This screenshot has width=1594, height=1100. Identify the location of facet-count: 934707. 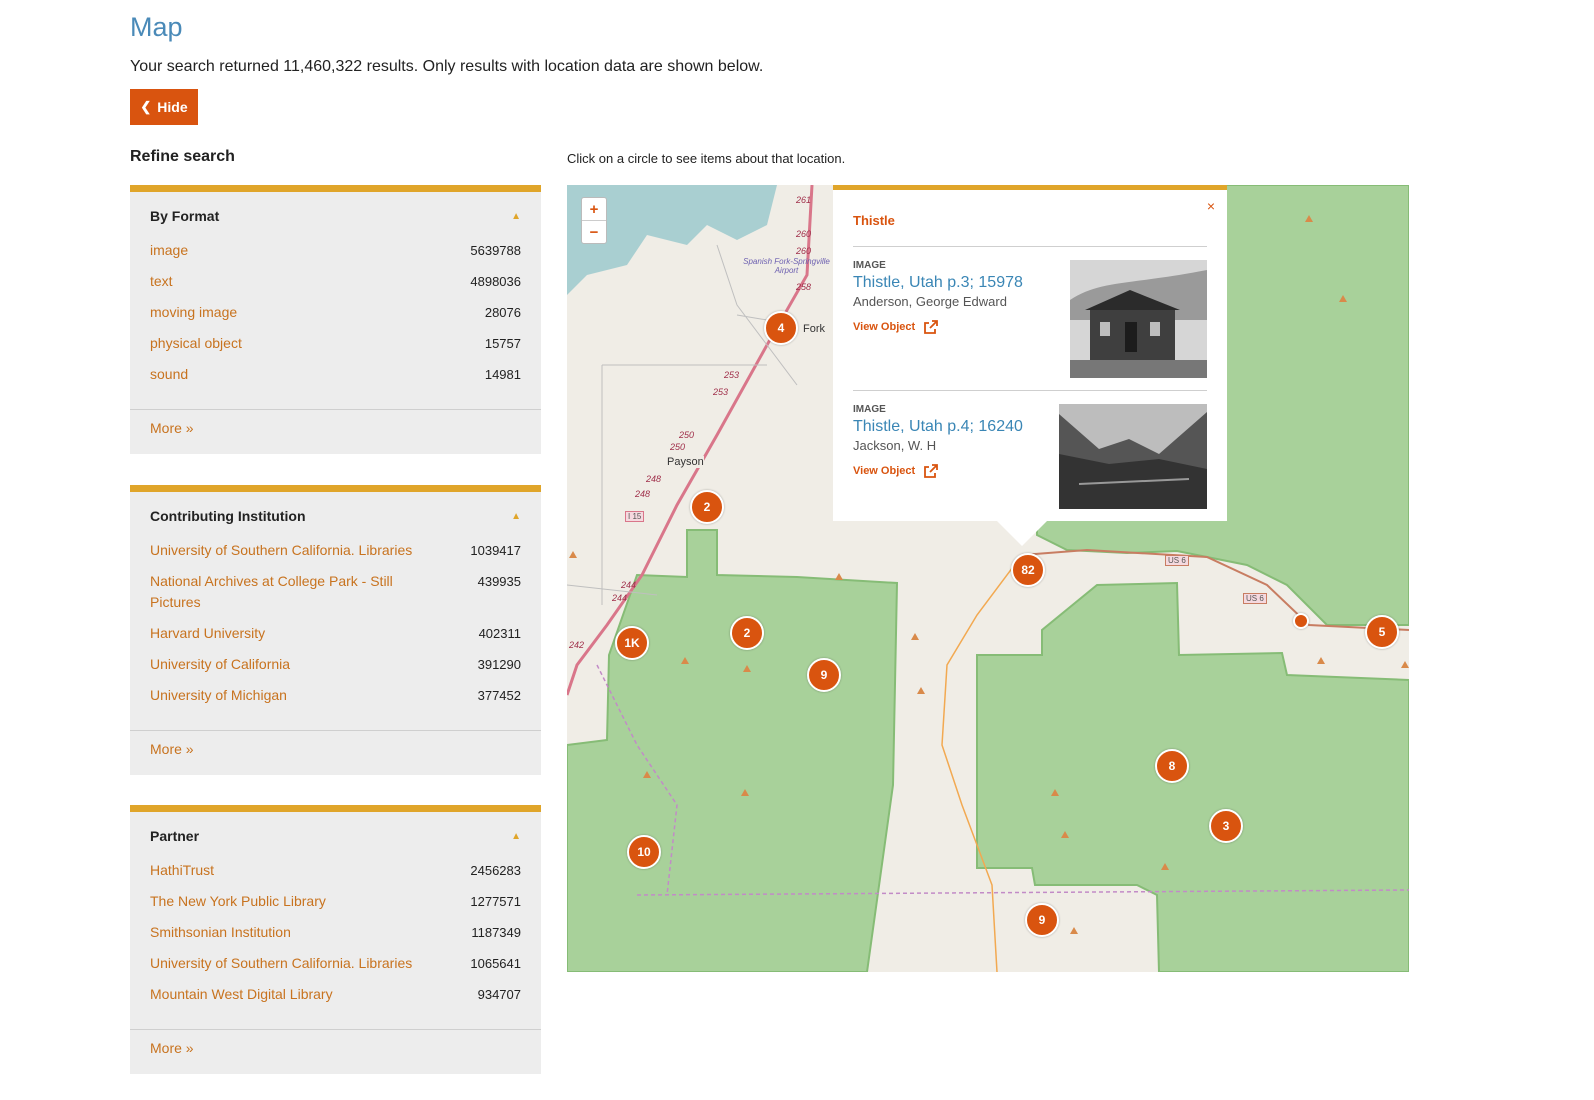
(499, 994).